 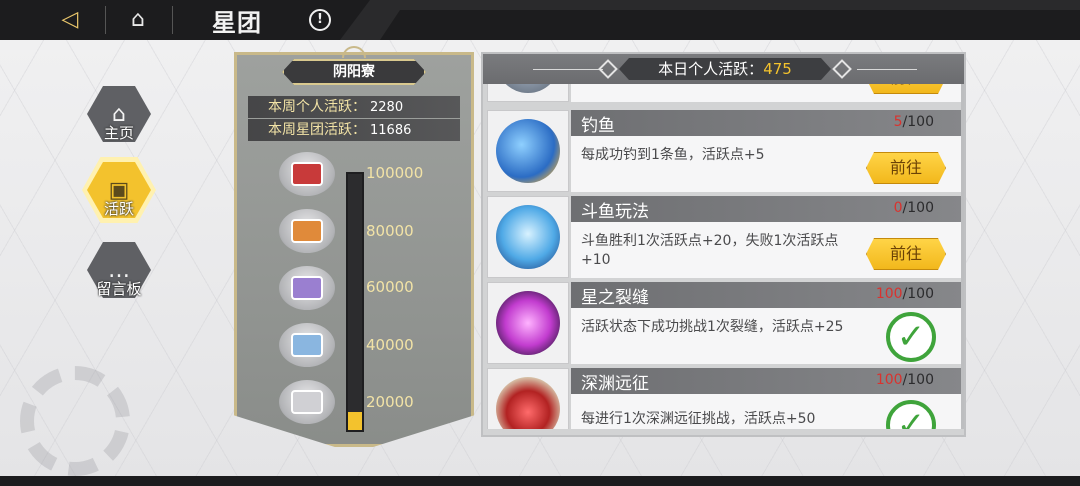 I want to click on activity-progress-bar, so click(x=355, y=302).